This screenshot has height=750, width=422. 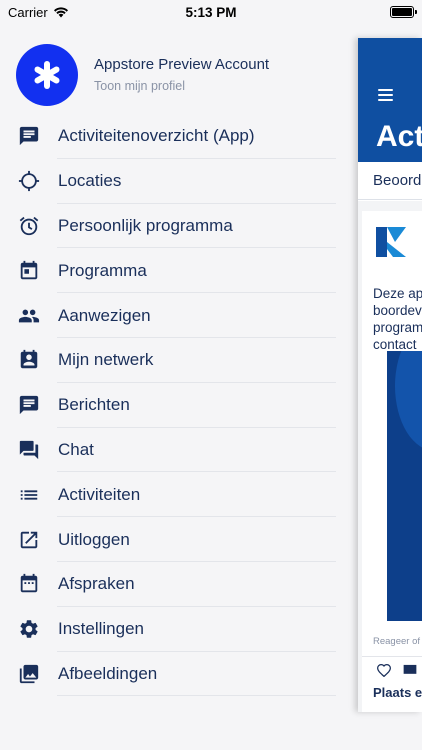 I want to click on menu-item-attendees: Aanwezigen, so click(x=168, y=315).